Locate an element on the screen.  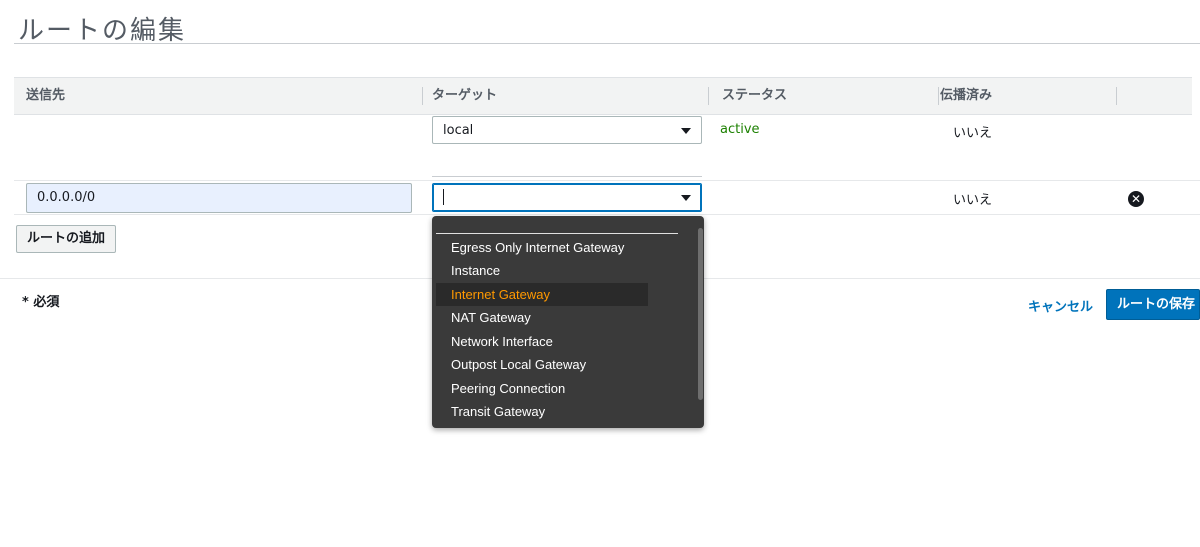
save-routes-button: ルートの保存 is located at coordinates (1153, 304).